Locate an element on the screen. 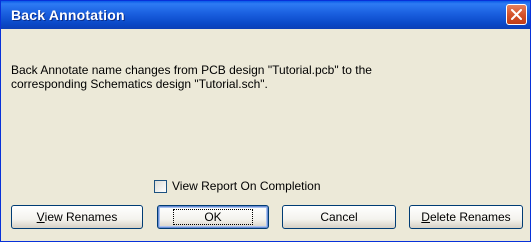  cancel-button: Cancel is located at coordinates (339, 217).